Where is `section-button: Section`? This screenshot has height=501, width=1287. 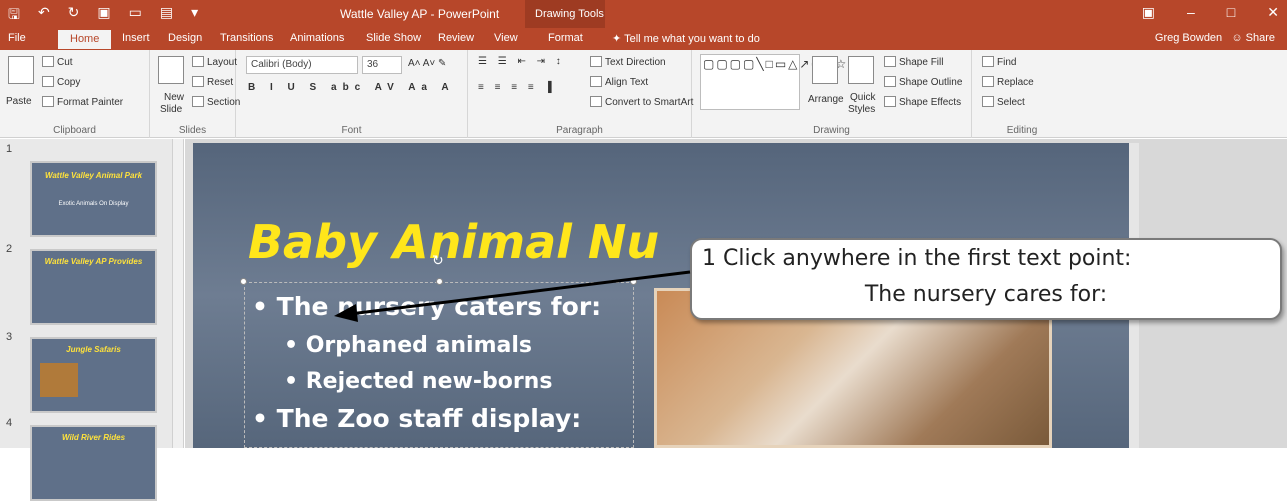 section-button: Section is located at coordinates (216, 102).